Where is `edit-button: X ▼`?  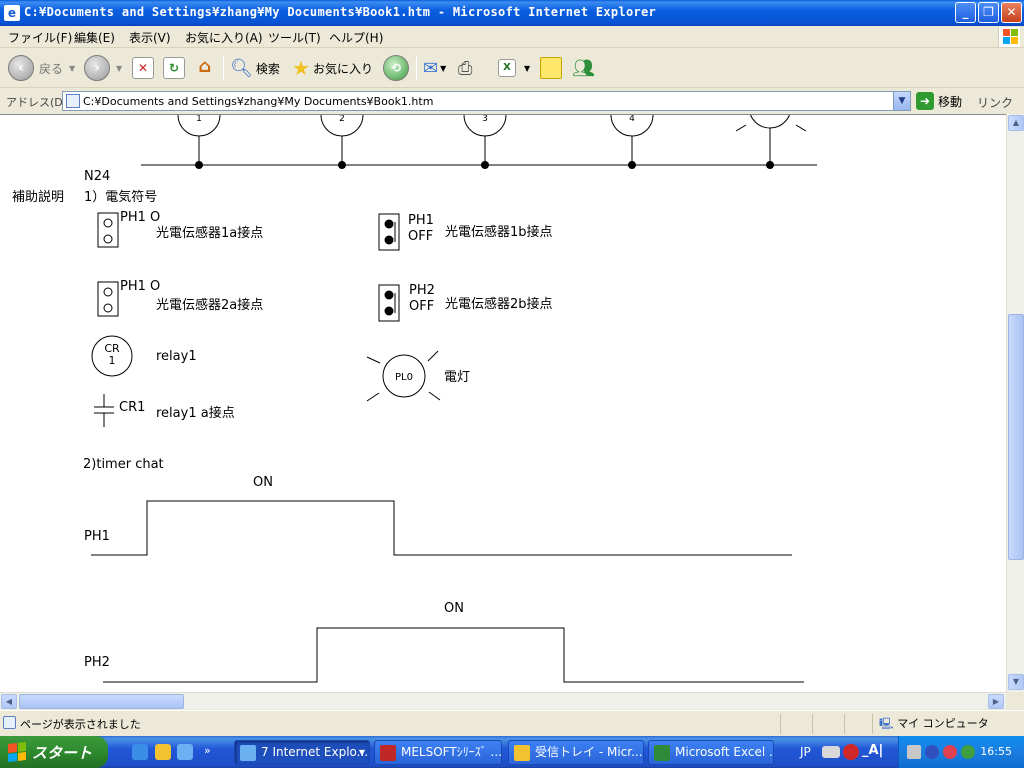 edit-button: X ▼ is located at coordinates (514, 68).